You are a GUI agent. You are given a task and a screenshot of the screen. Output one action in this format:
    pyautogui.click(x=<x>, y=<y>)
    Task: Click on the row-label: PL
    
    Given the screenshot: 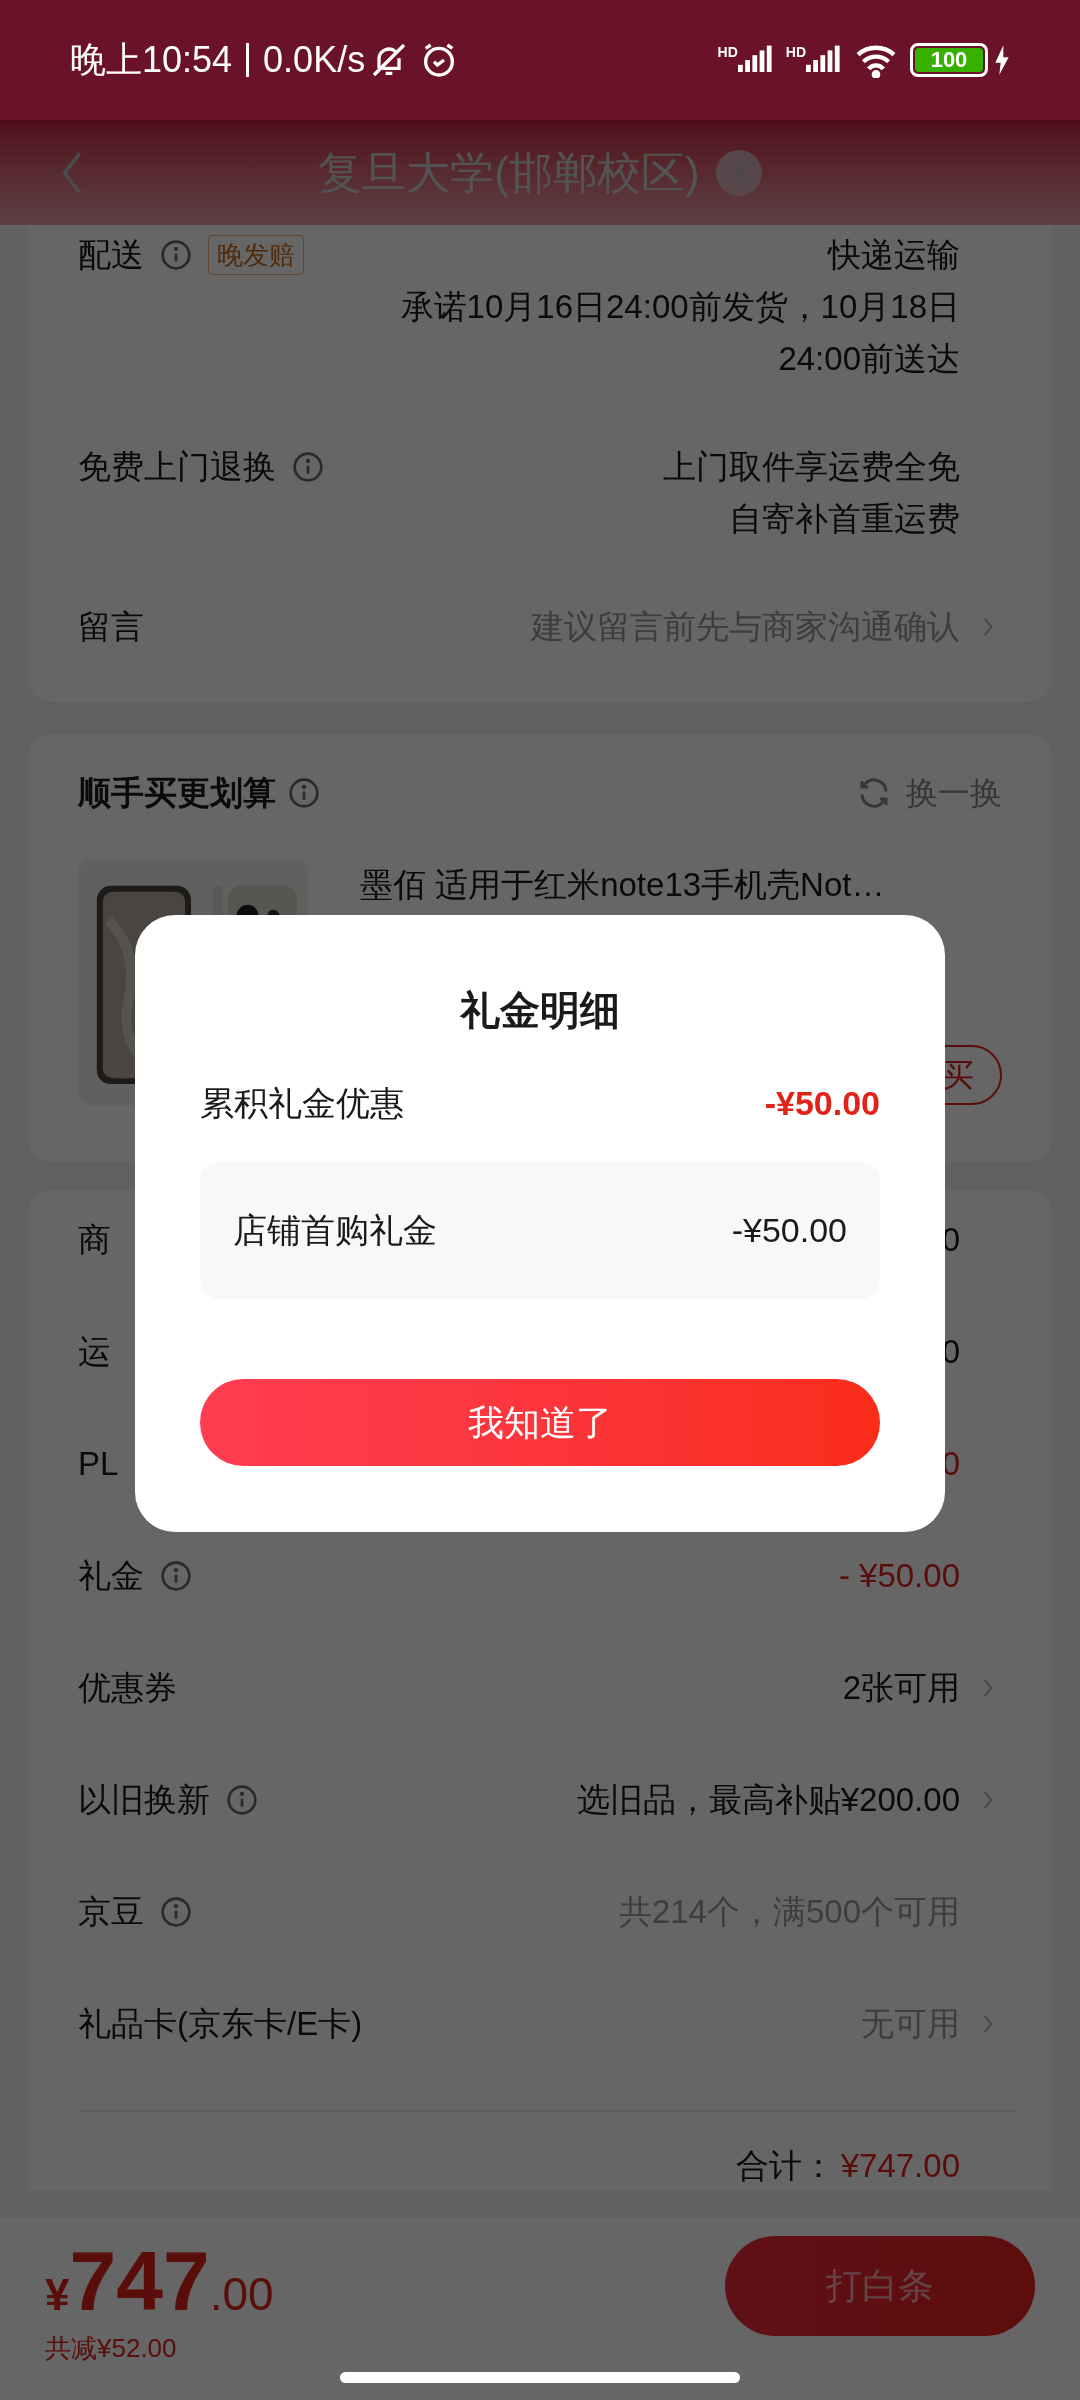 What is the action you would take?
    pyautogui.click(x=98, y=1464)
    